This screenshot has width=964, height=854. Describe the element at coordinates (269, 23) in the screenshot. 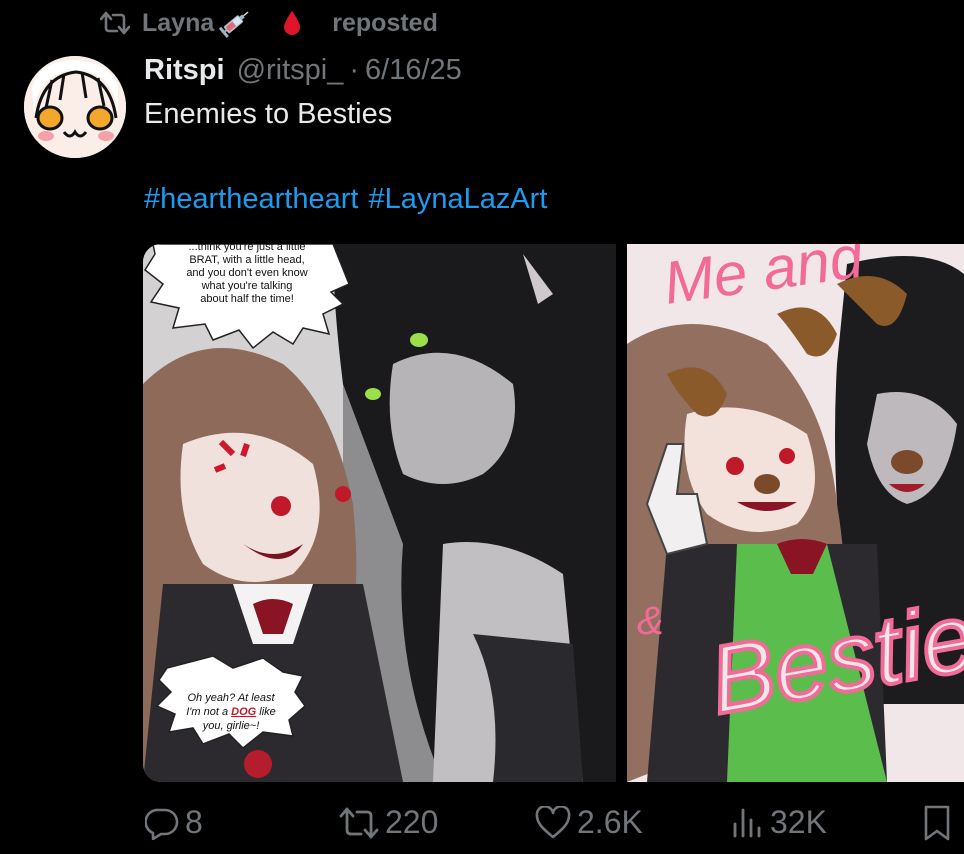

I see `repost-indicator: Layna reposted` at that location.